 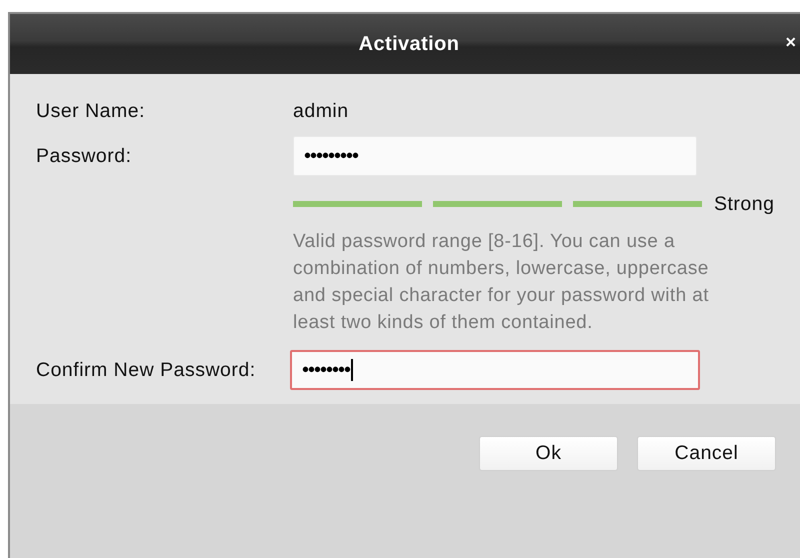 What do you see at coordinates (409, 44) in the screenshot?
I see `dialog-title: Activation` at bounding box center [409, 44].